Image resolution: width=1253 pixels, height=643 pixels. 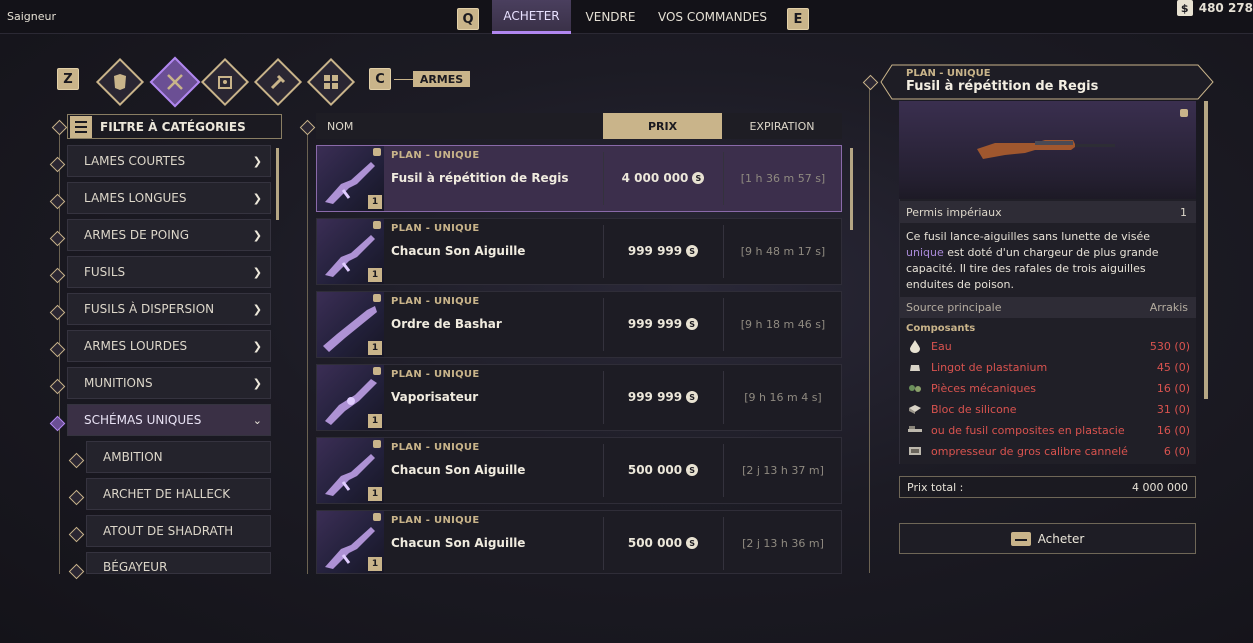 What do you see at coordinates (870, 82) in the screenshot?
I see `detail-rail-diamond` at bounding box center [870, 82].